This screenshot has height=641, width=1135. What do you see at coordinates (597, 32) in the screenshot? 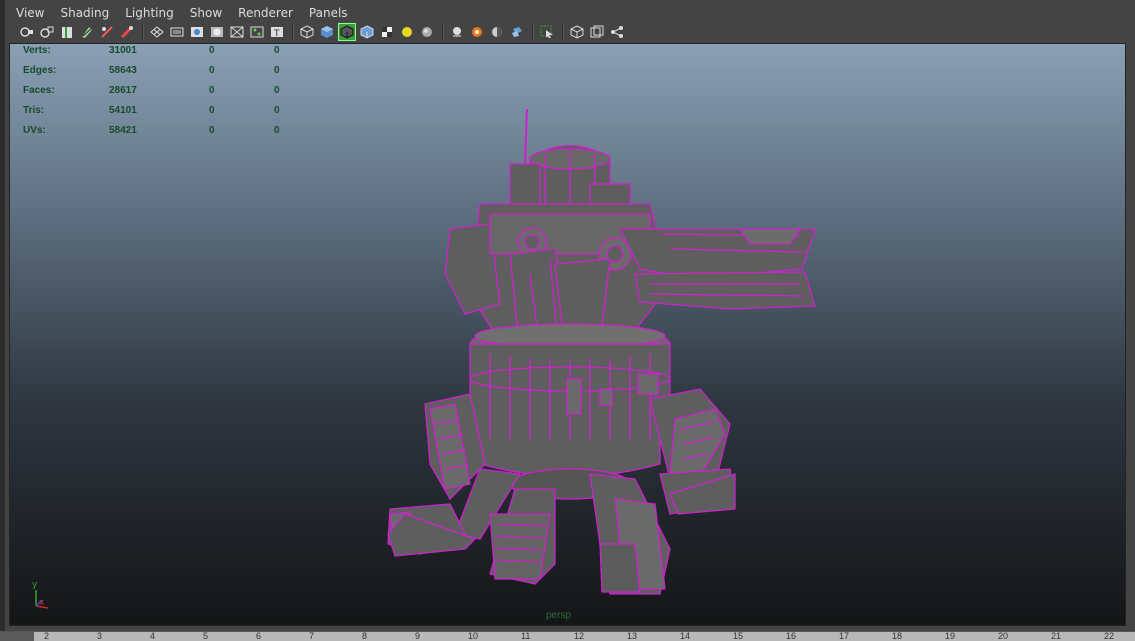
I see `two-pane-icon` at bounding box center [597, 32].